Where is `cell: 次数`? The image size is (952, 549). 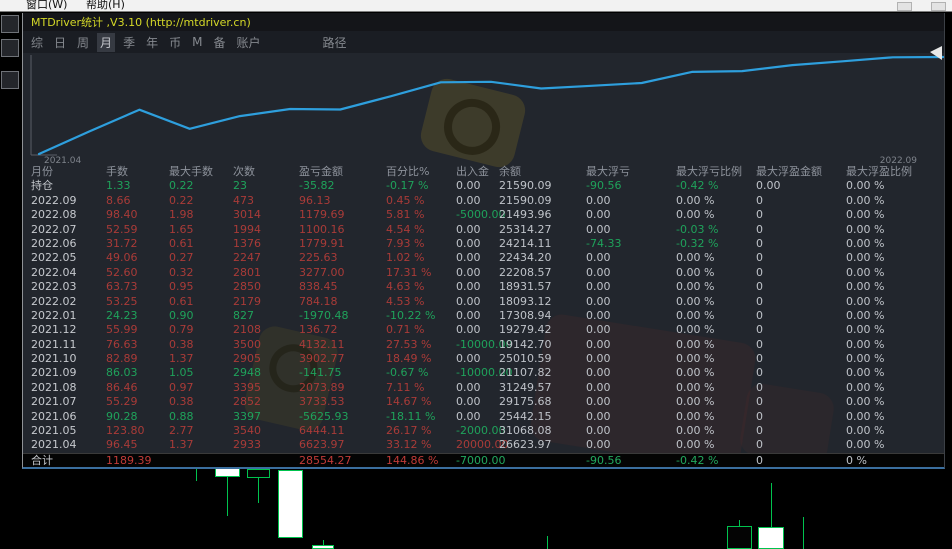 cell: 次数 is located at coordinates (244, 171).